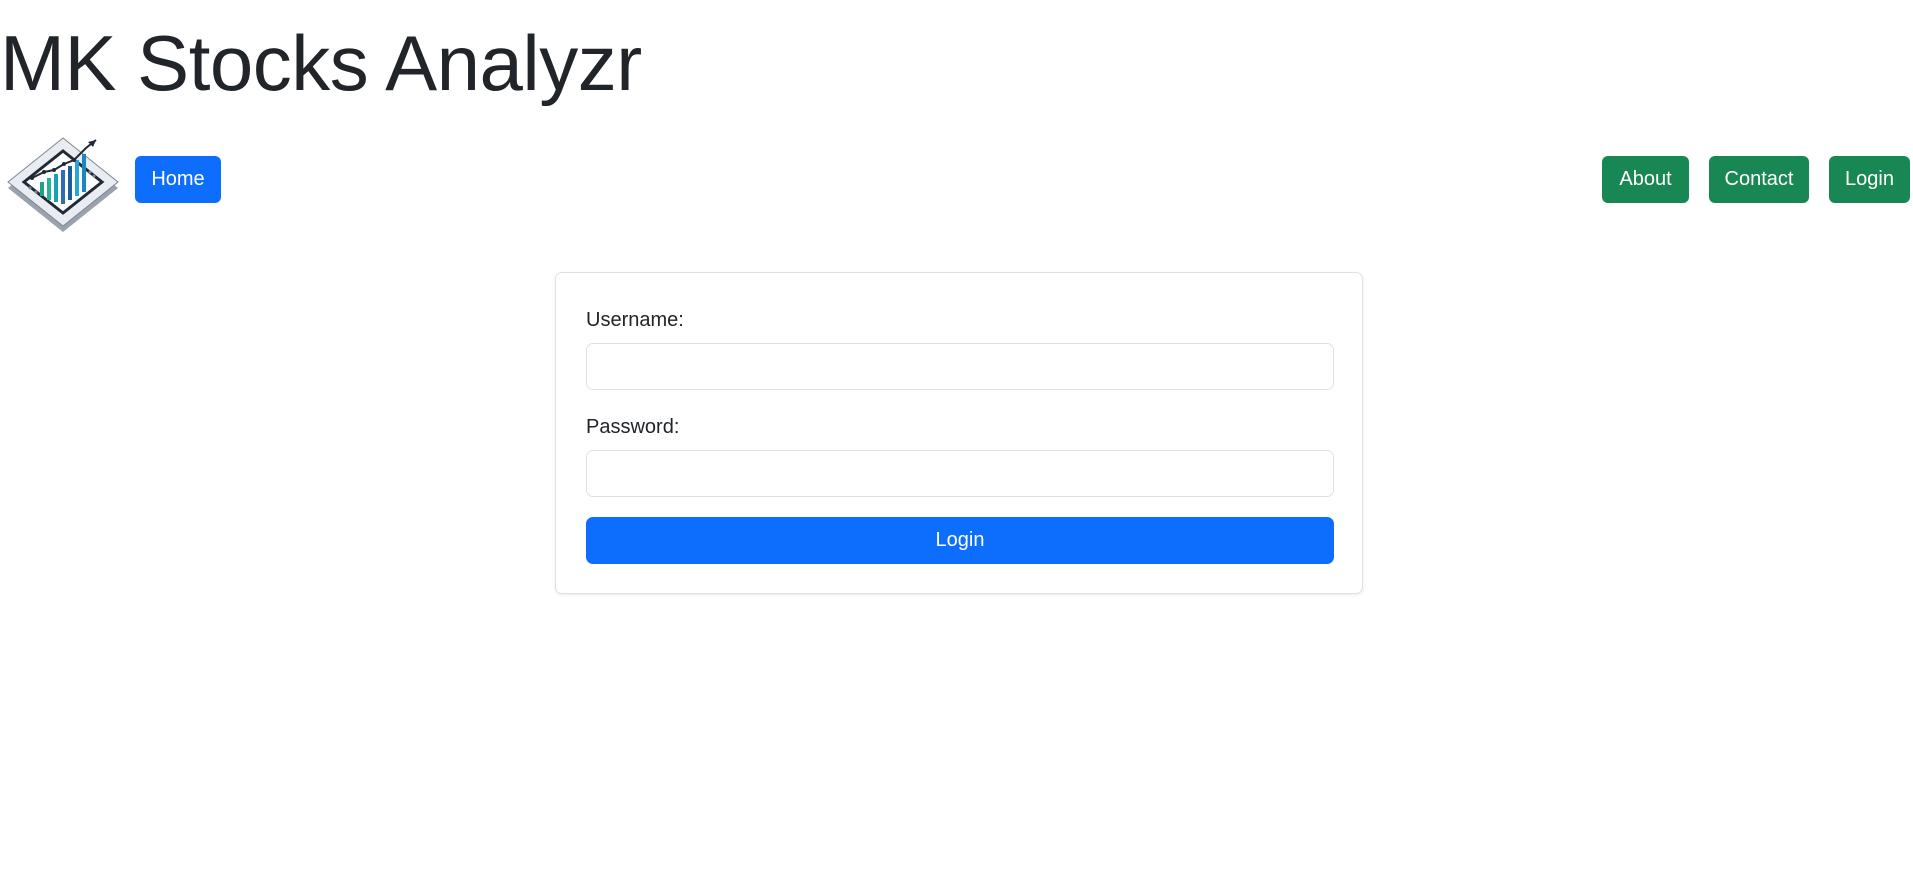 Image resolution: width=1913 pixels, height=876 pixels. What do you see at coordinates (321, 63) in the screenshot?
I see `app-title: MK Stocks Analyzr` at bounding box center [321, 63].